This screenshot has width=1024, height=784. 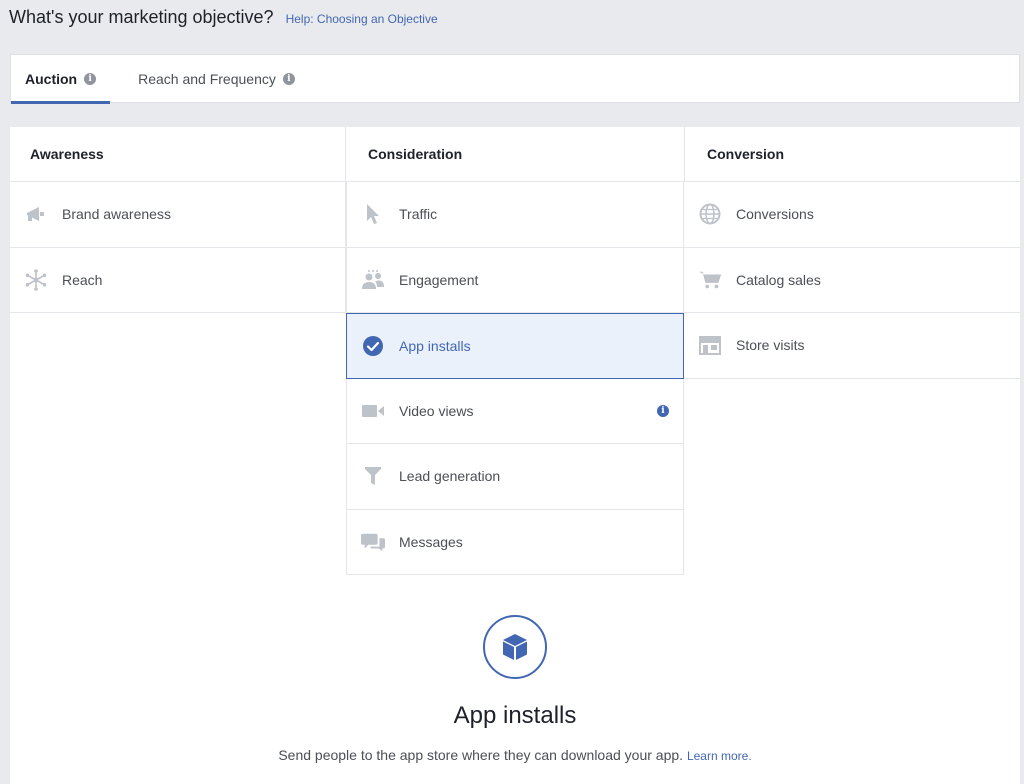 I want to click on objective-traffic: Traffic, so click(x=515, y=215).